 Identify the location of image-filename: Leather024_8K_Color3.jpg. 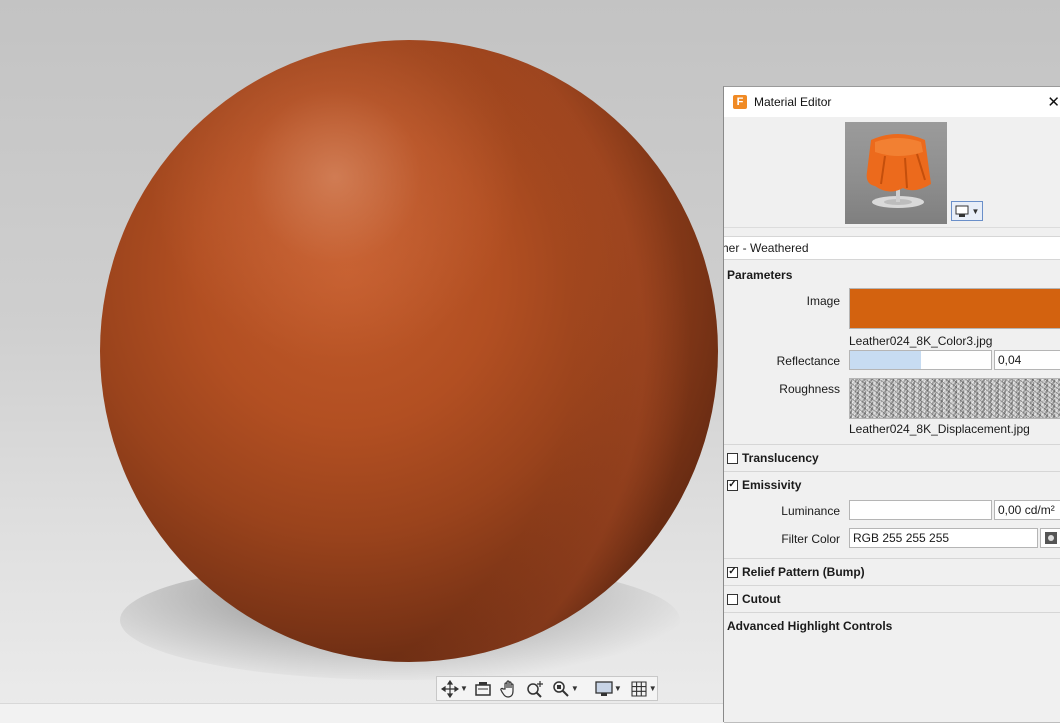
(920, 341).